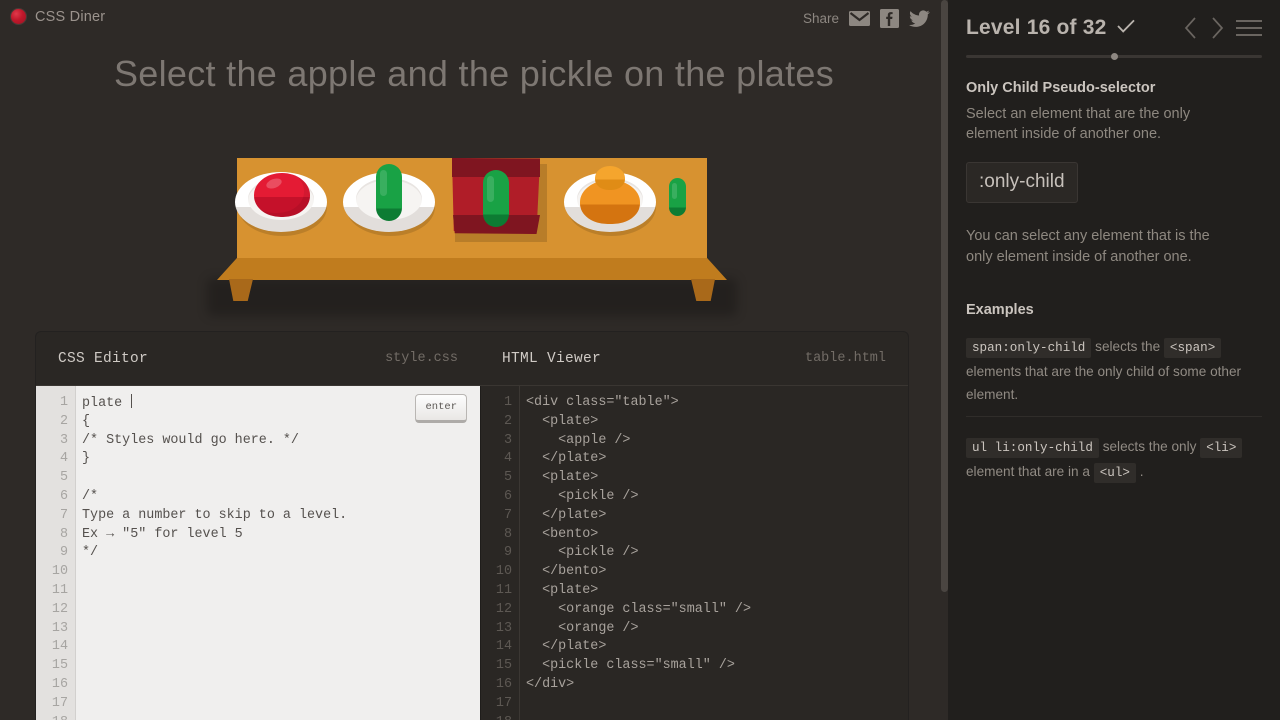 The height and width of the screenshot is (720, 1280). I want to click on email-icon, so click(859, 18).